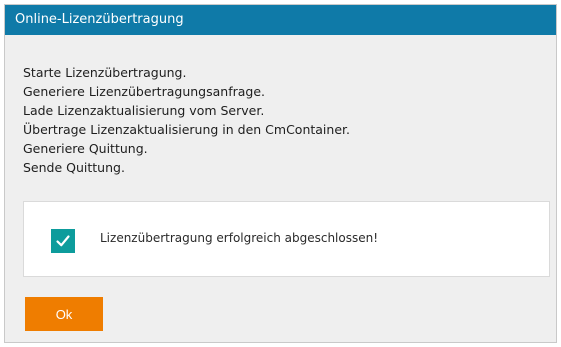 Image resolution: width=561 pixels, height=347 pixels. What do you see at coordinates (85, 148) in the screenshot?
I see `log-line: Generiere Quittung.` at bounding box center [85, 148].